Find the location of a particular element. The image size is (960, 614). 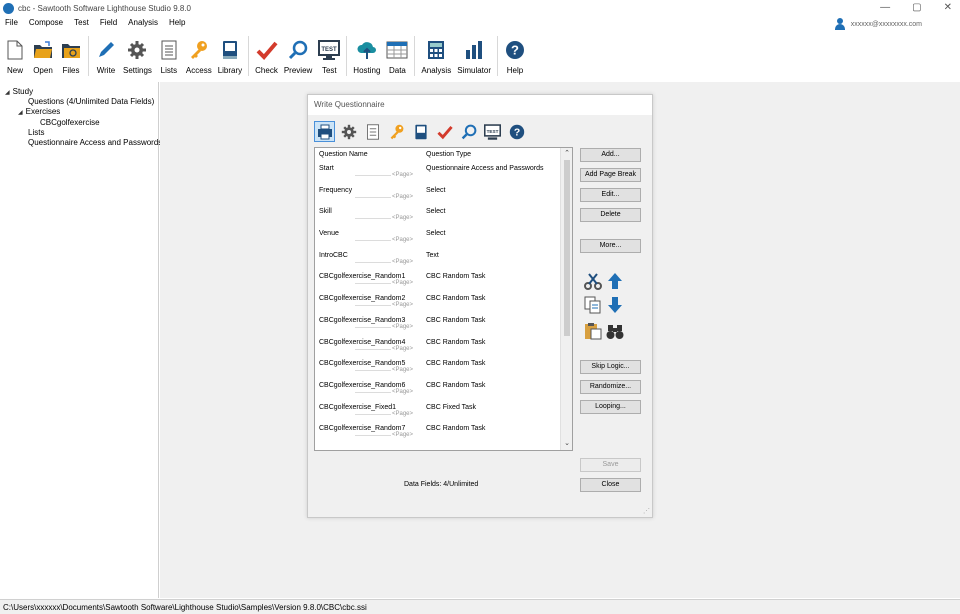

tree-item-lists: Lists is located at coordinates (36, 132).